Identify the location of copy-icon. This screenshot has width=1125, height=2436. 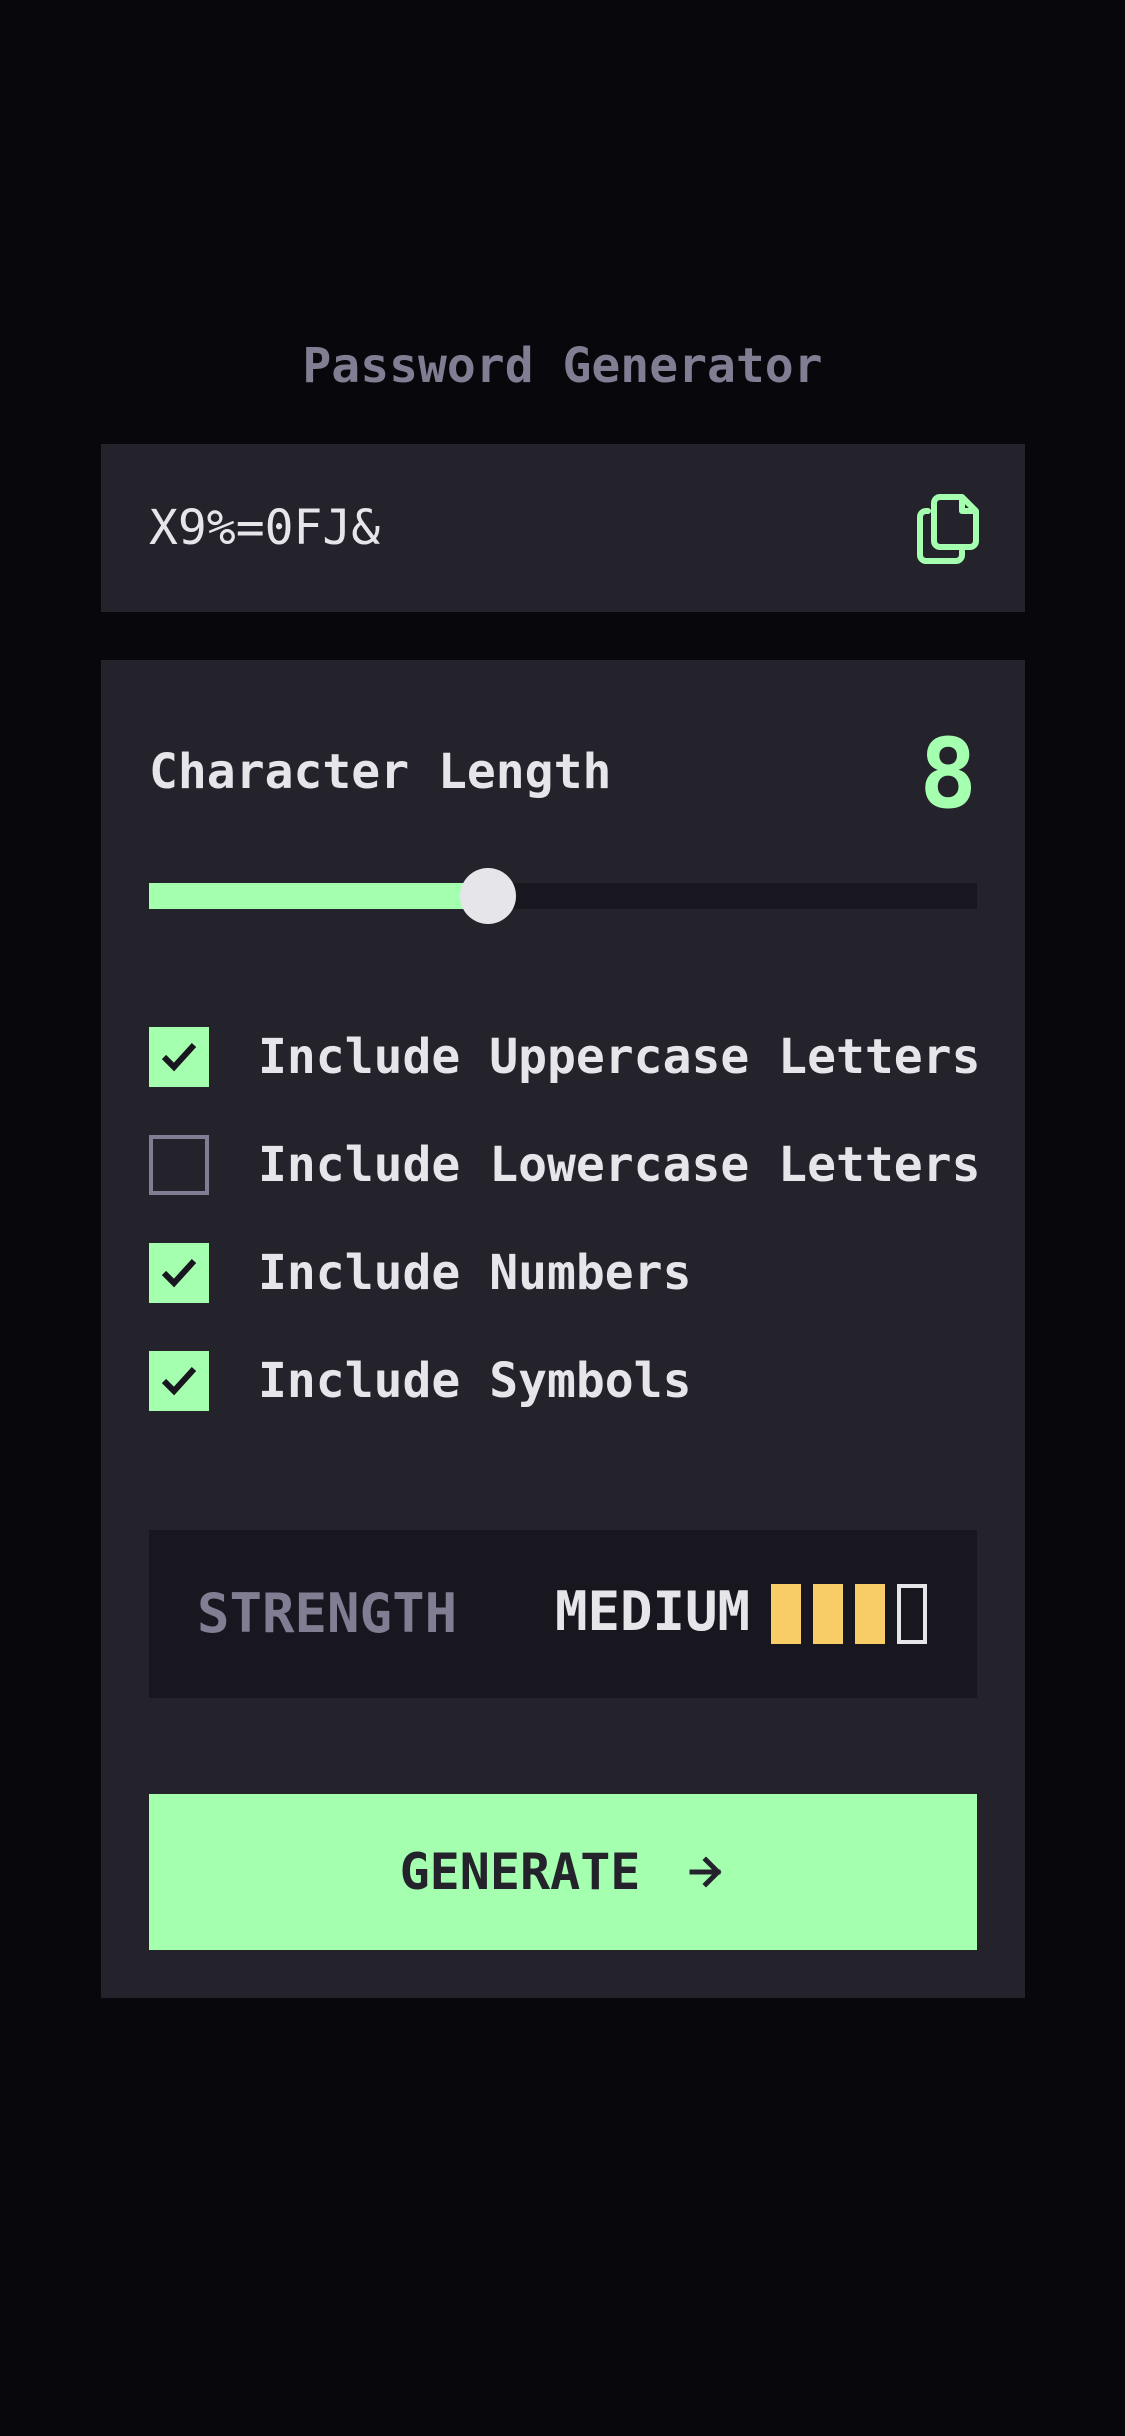
(948, 529).